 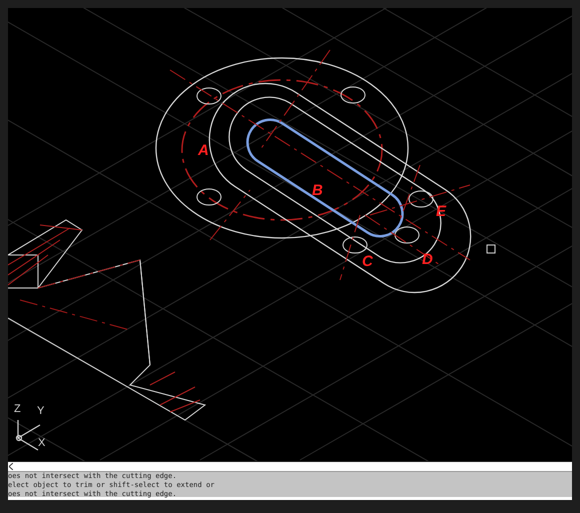 I want to click on axis-label: X, so click(x=42, y=443).